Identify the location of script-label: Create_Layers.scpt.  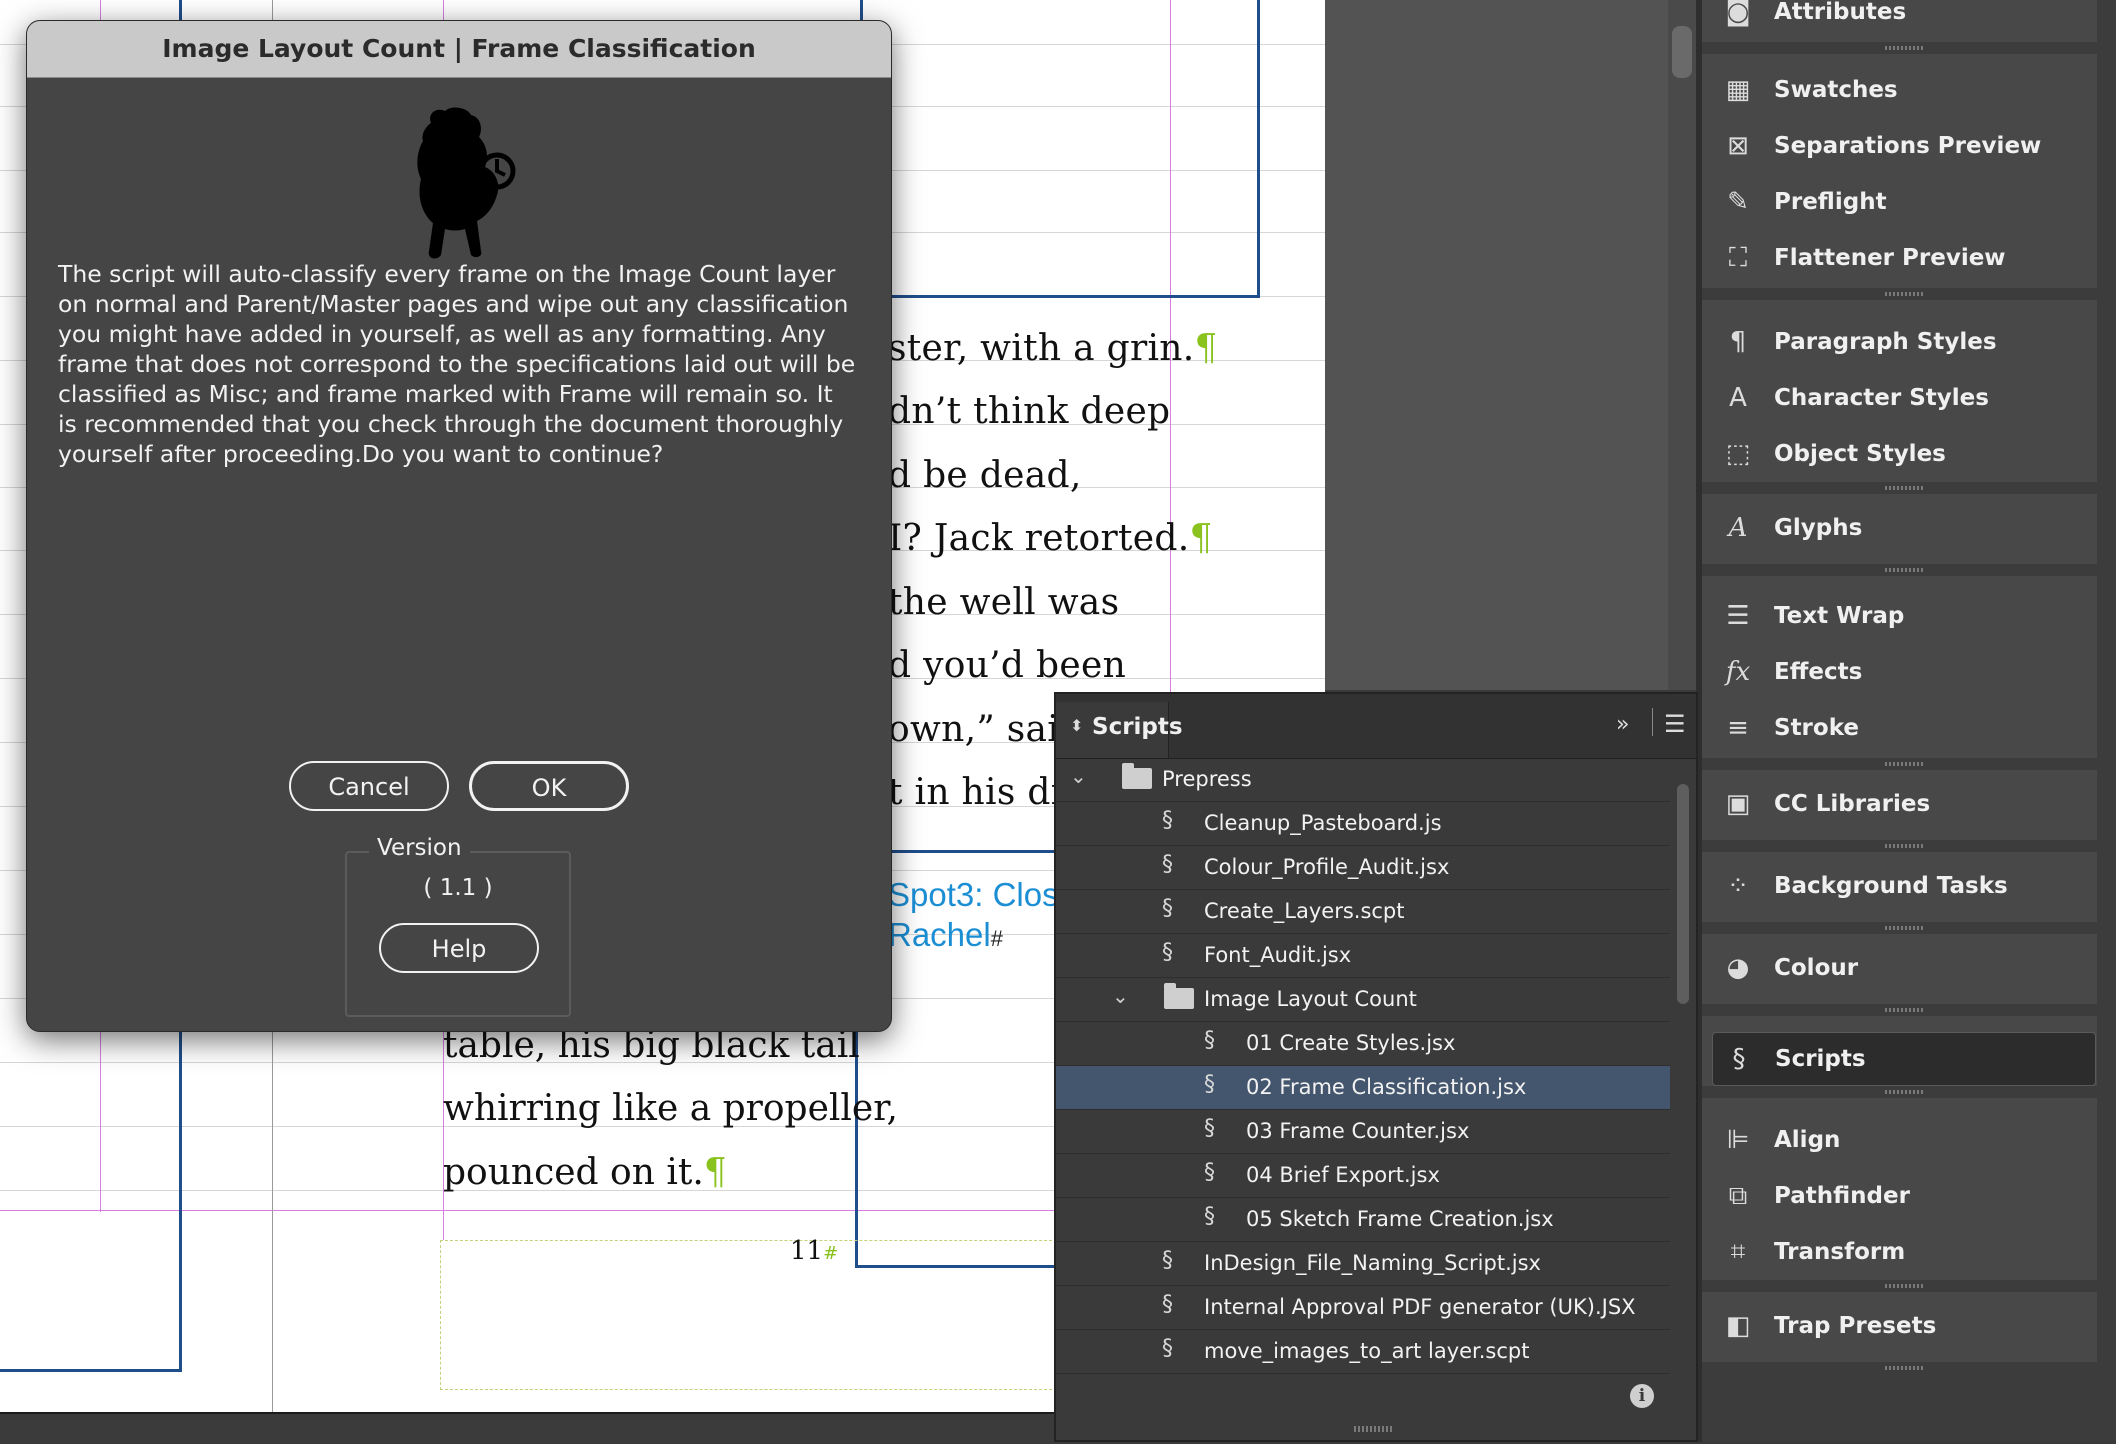
(1304, 911).